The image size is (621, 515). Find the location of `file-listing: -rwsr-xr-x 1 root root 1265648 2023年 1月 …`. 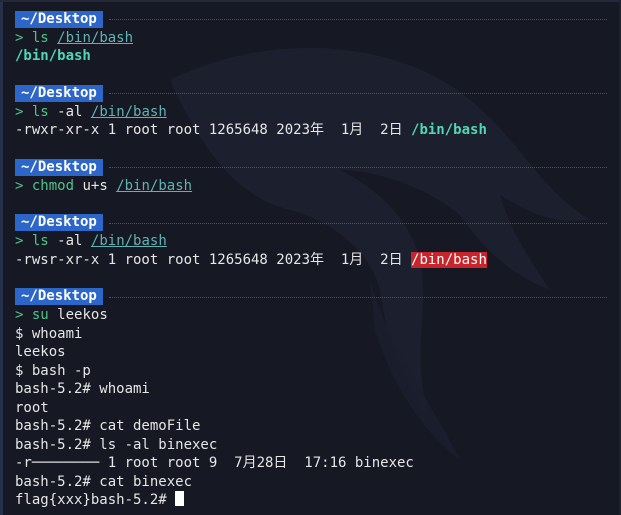

file-listing: -rwsr-xr-x 1 root root 1265648 2023年 1月 … is located at coordinates (209, 259).